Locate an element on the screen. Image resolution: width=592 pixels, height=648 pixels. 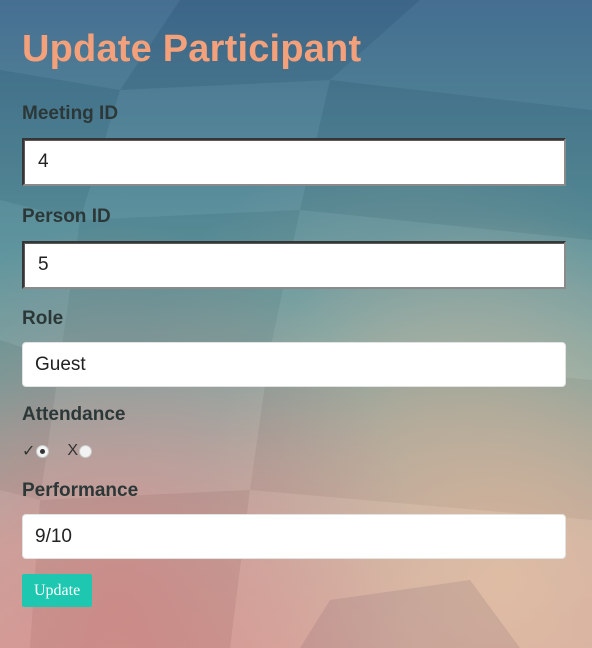
performance-input: 9/10 is located at coordinates (294, 536).